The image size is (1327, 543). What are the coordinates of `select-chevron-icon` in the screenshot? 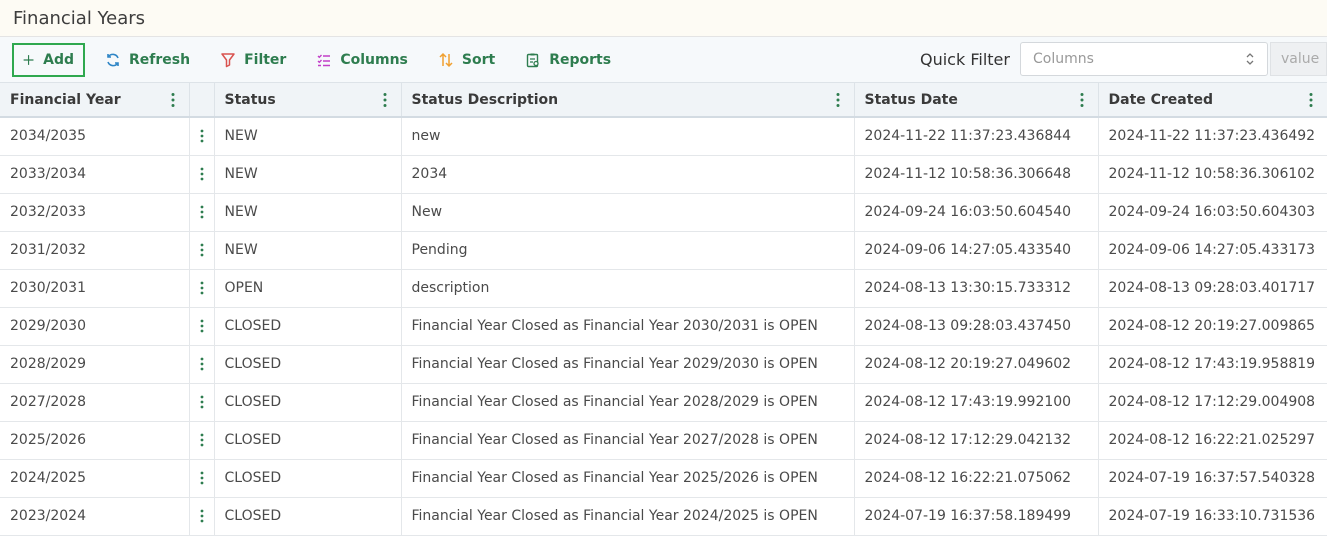 It's located at (1250, 59).